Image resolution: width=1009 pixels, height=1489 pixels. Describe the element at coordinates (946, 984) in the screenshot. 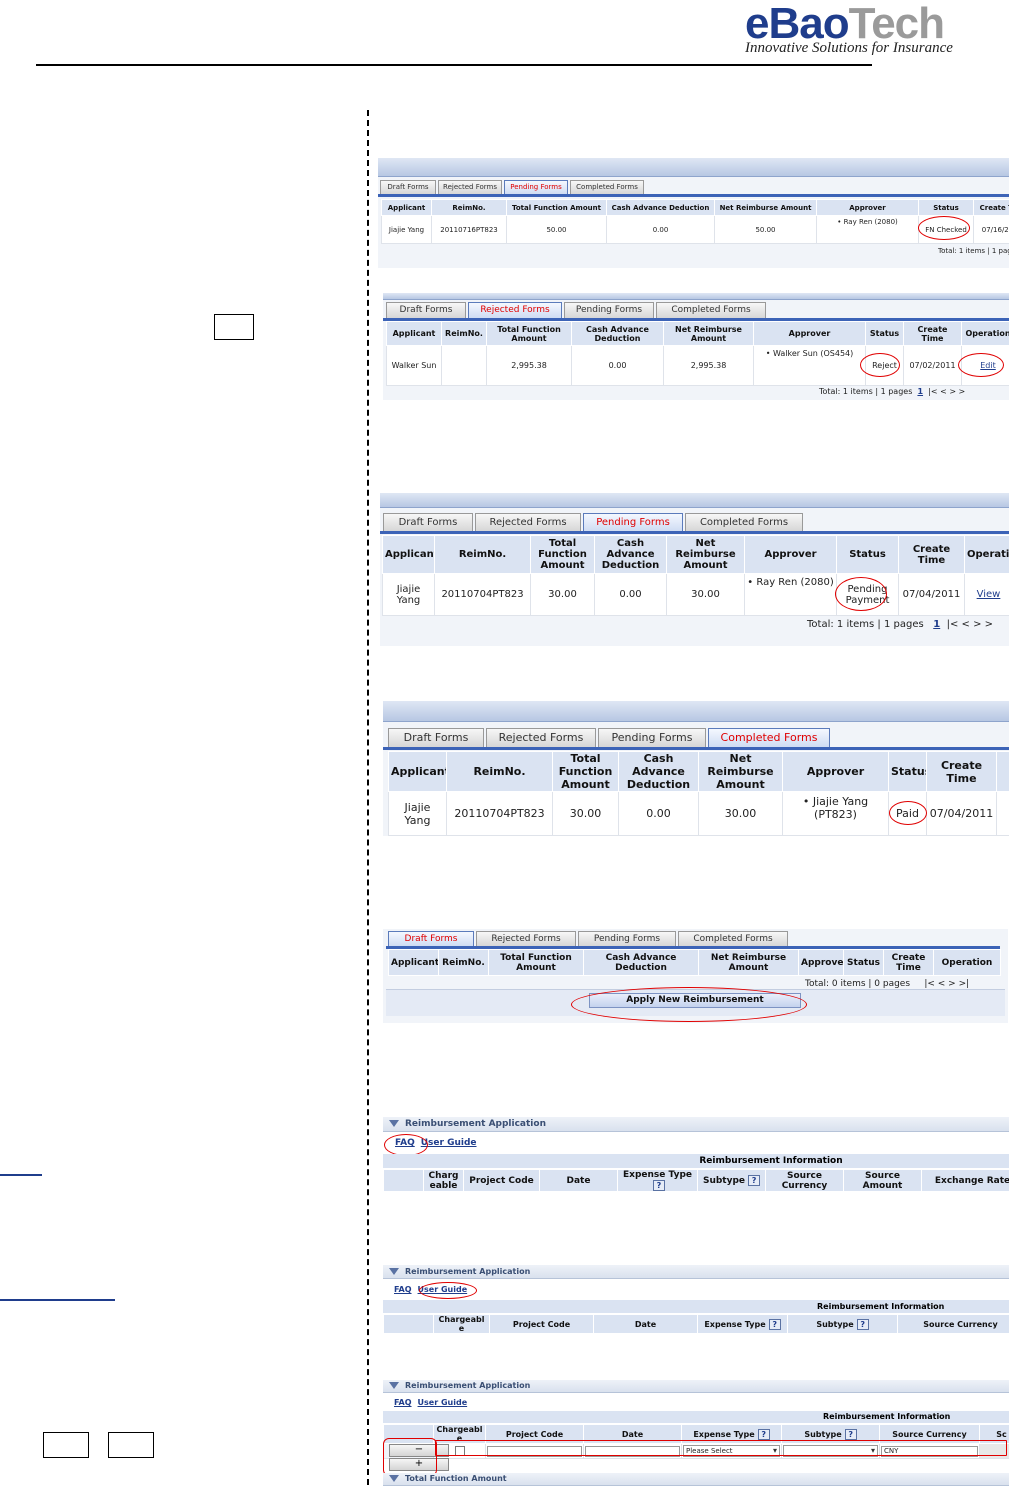

I see `pager-nav: |< < > >|` at that location.